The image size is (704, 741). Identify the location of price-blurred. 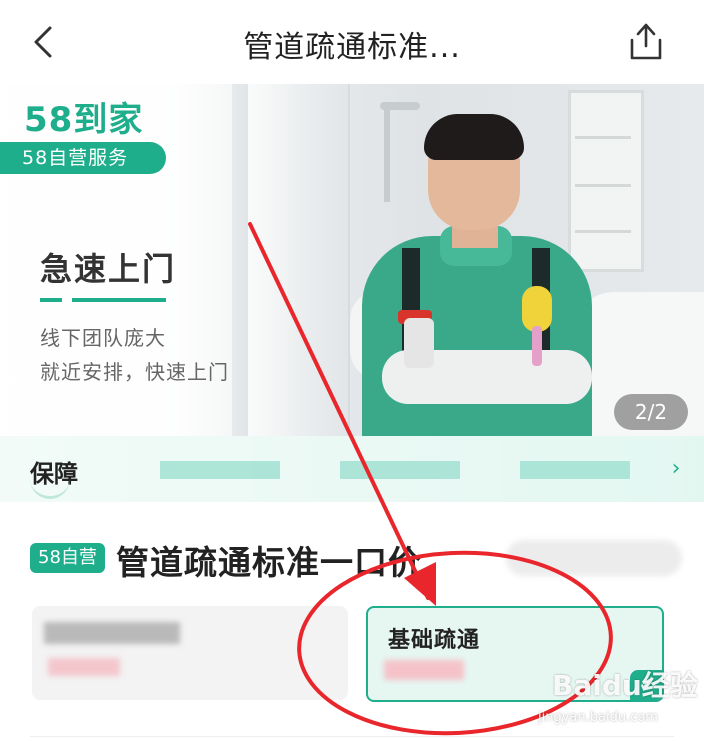
(594, 558).